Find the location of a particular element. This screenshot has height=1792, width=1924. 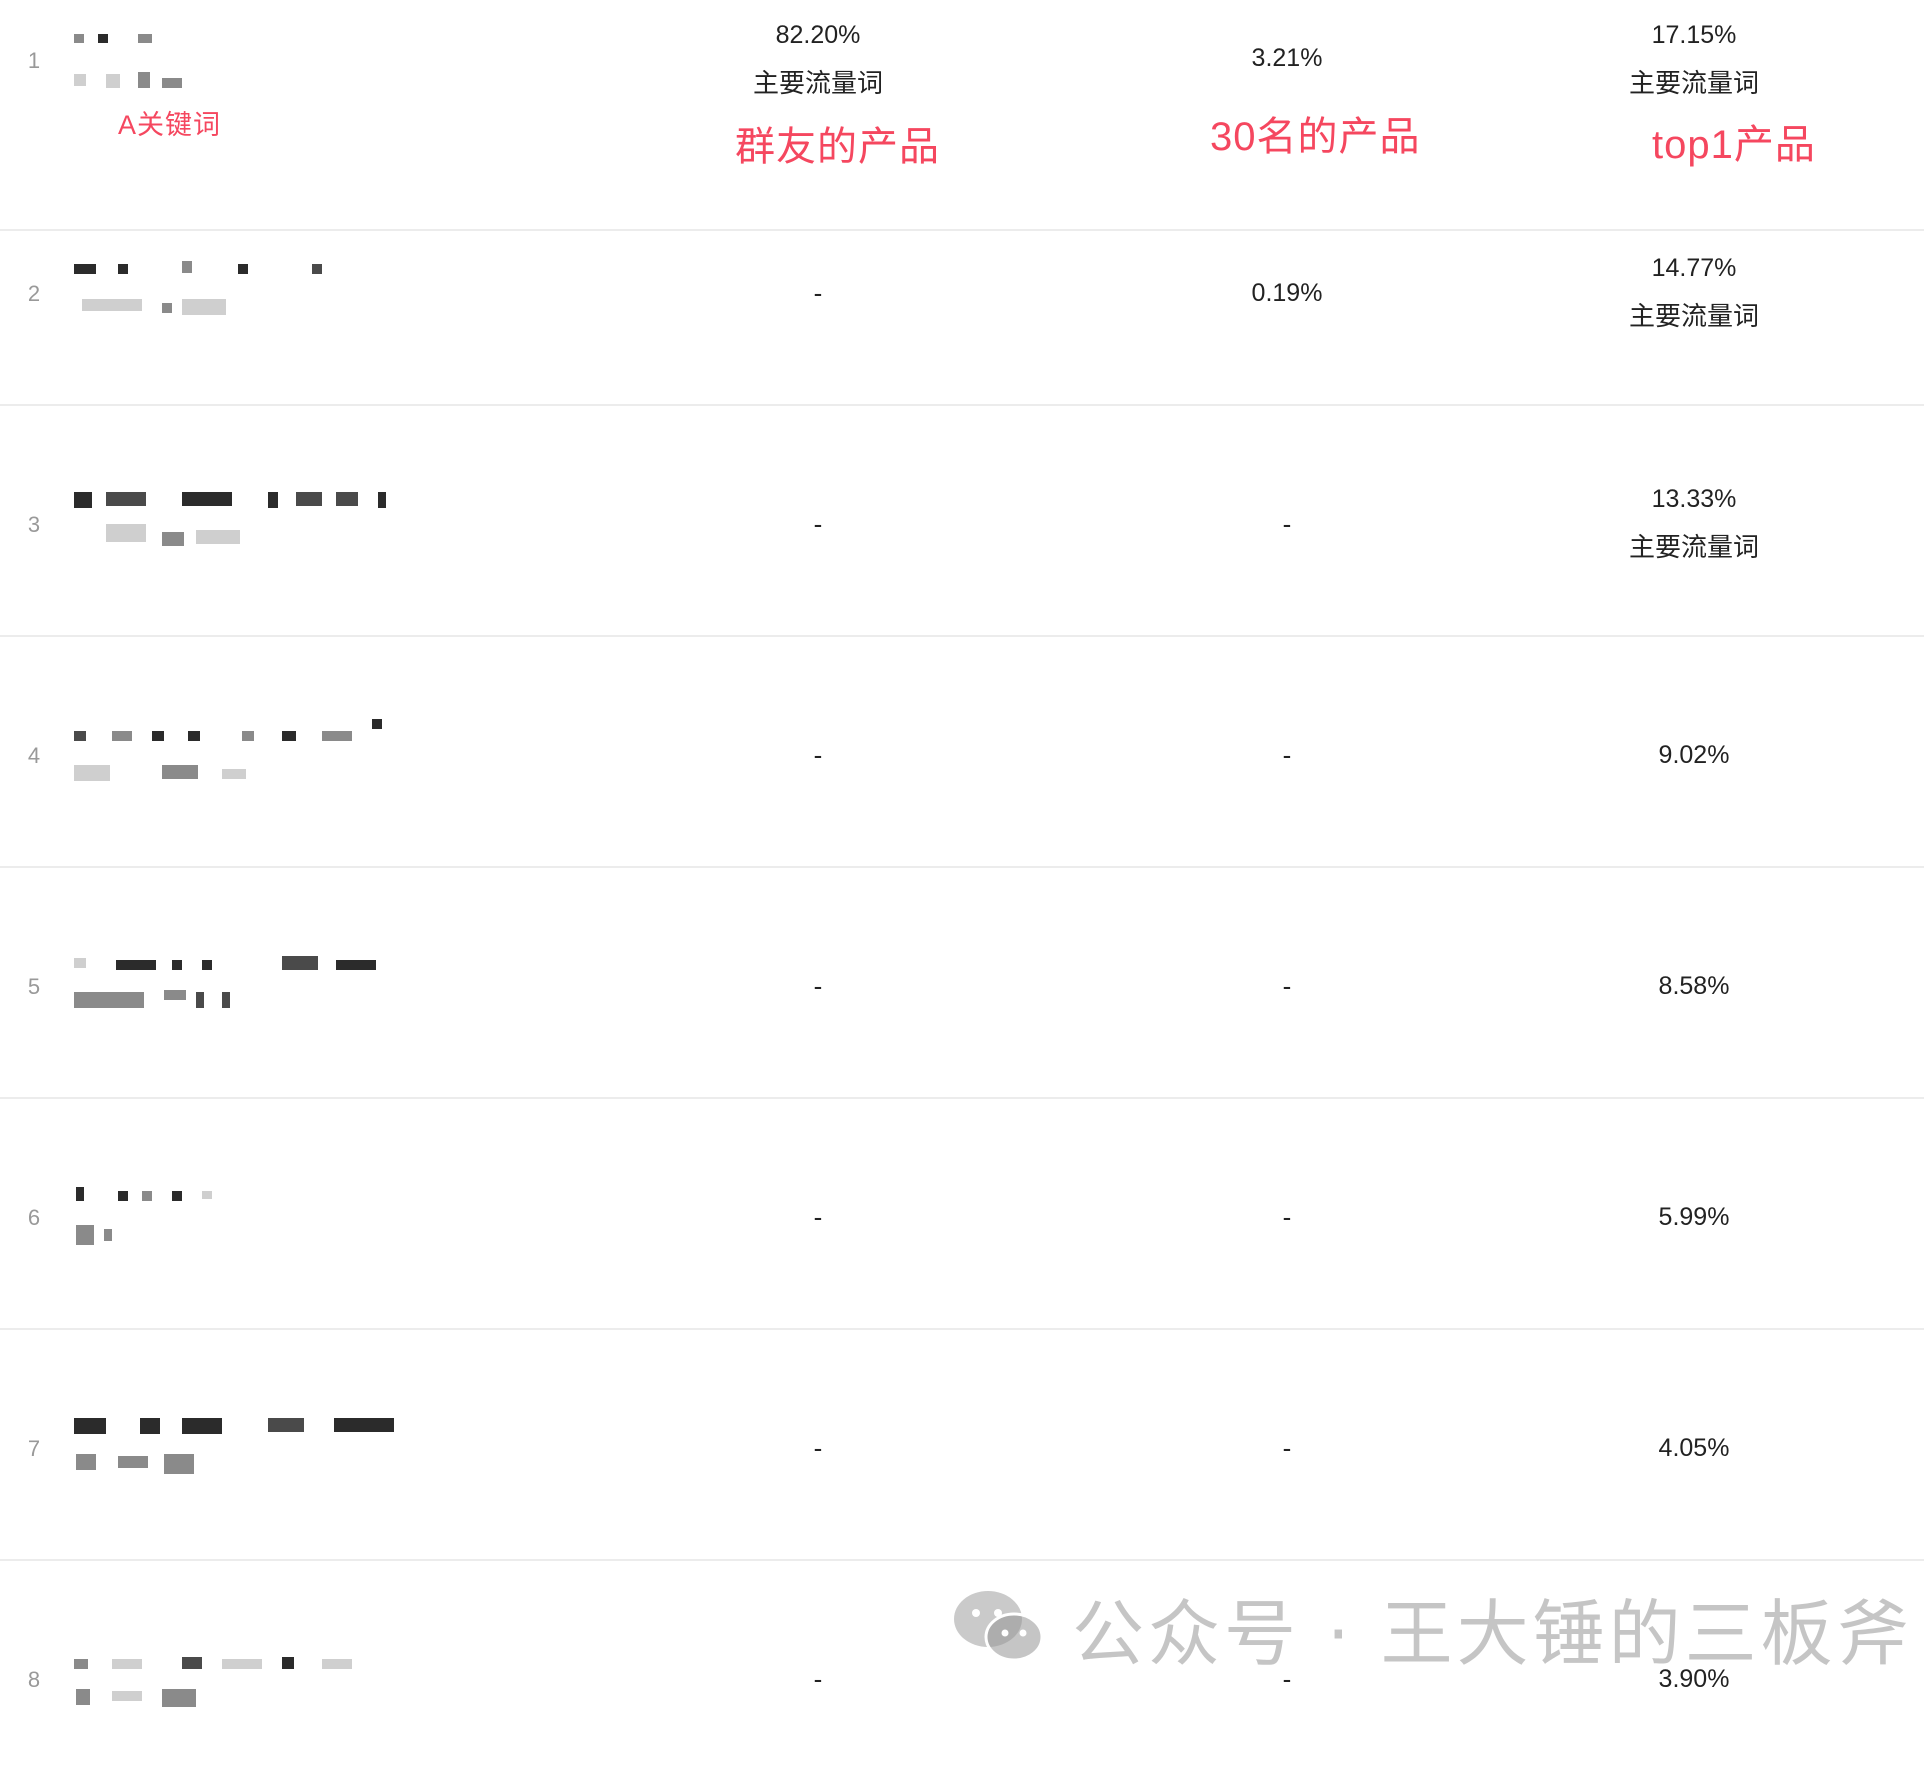

cell-col2: 0.19% is located at coordinates (1287, 293).